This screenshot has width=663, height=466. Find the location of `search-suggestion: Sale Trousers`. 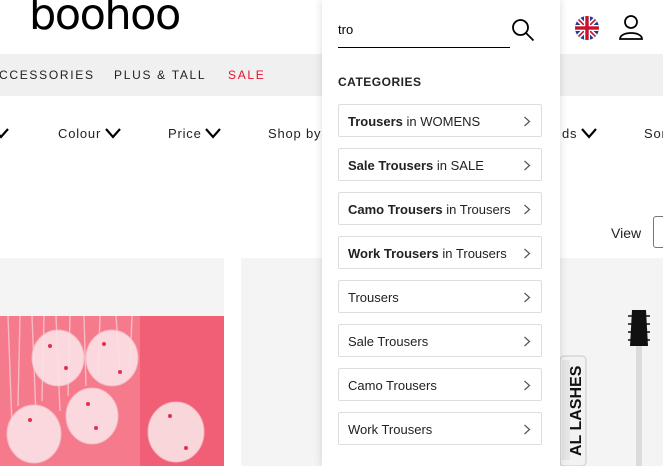

search-suggestion: Sale Trousers is located at coordinates (440, 340).